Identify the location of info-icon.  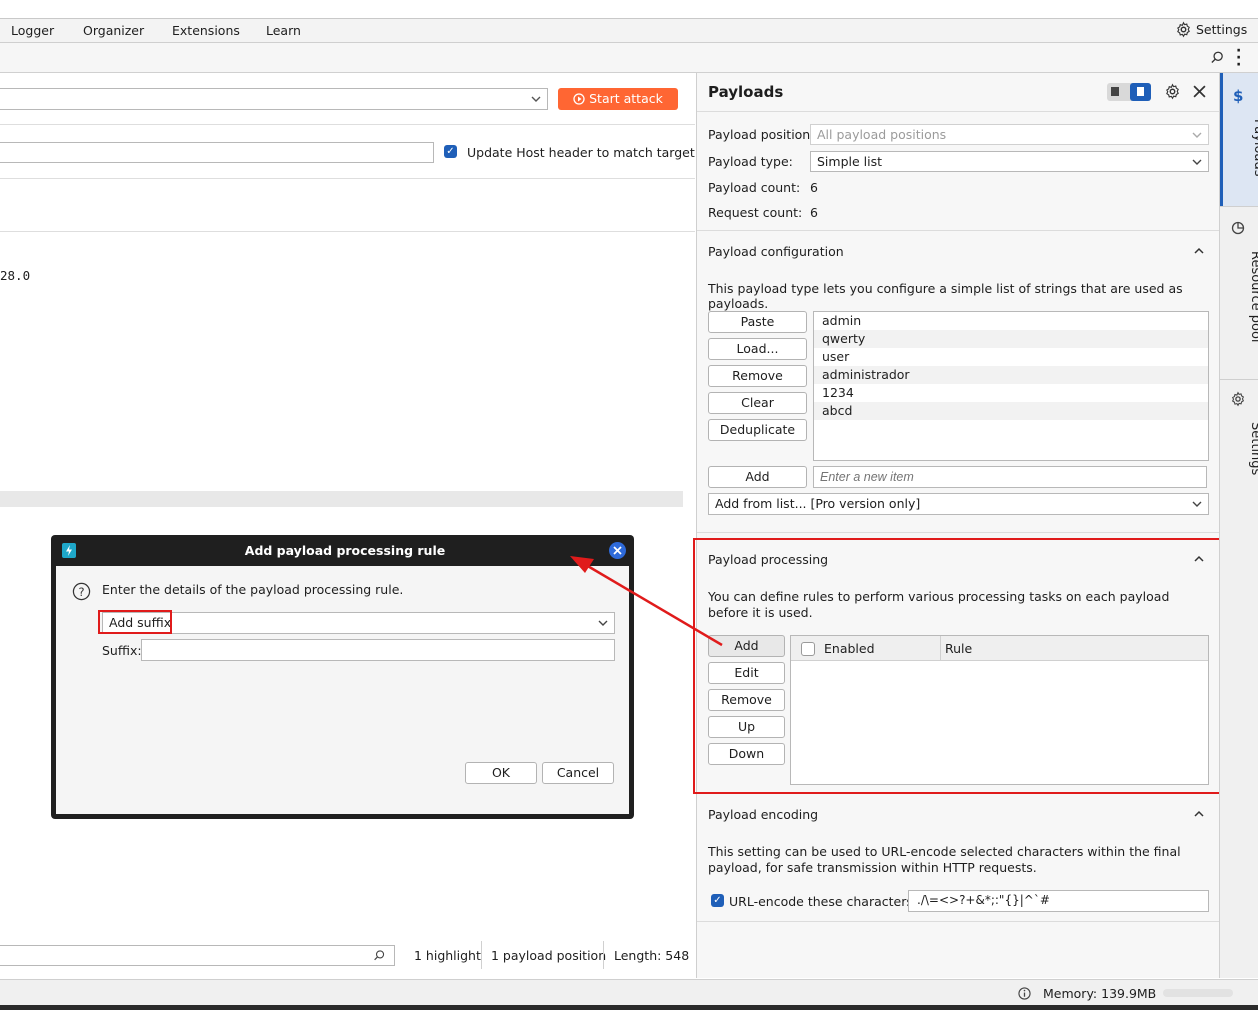
(1024, 993).